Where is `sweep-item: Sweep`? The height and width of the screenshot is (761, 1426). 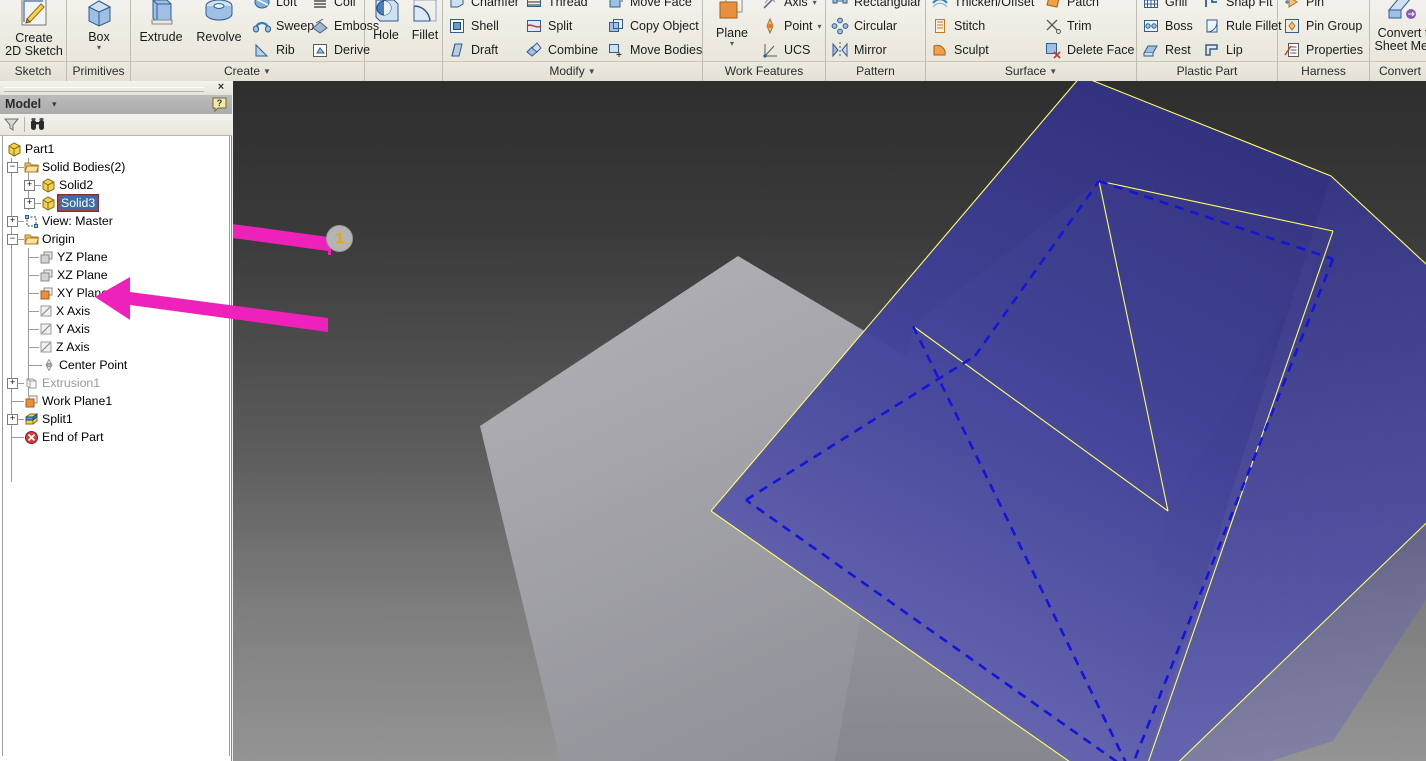
sweep-item: Sweep is located at coordinates (283, 26).